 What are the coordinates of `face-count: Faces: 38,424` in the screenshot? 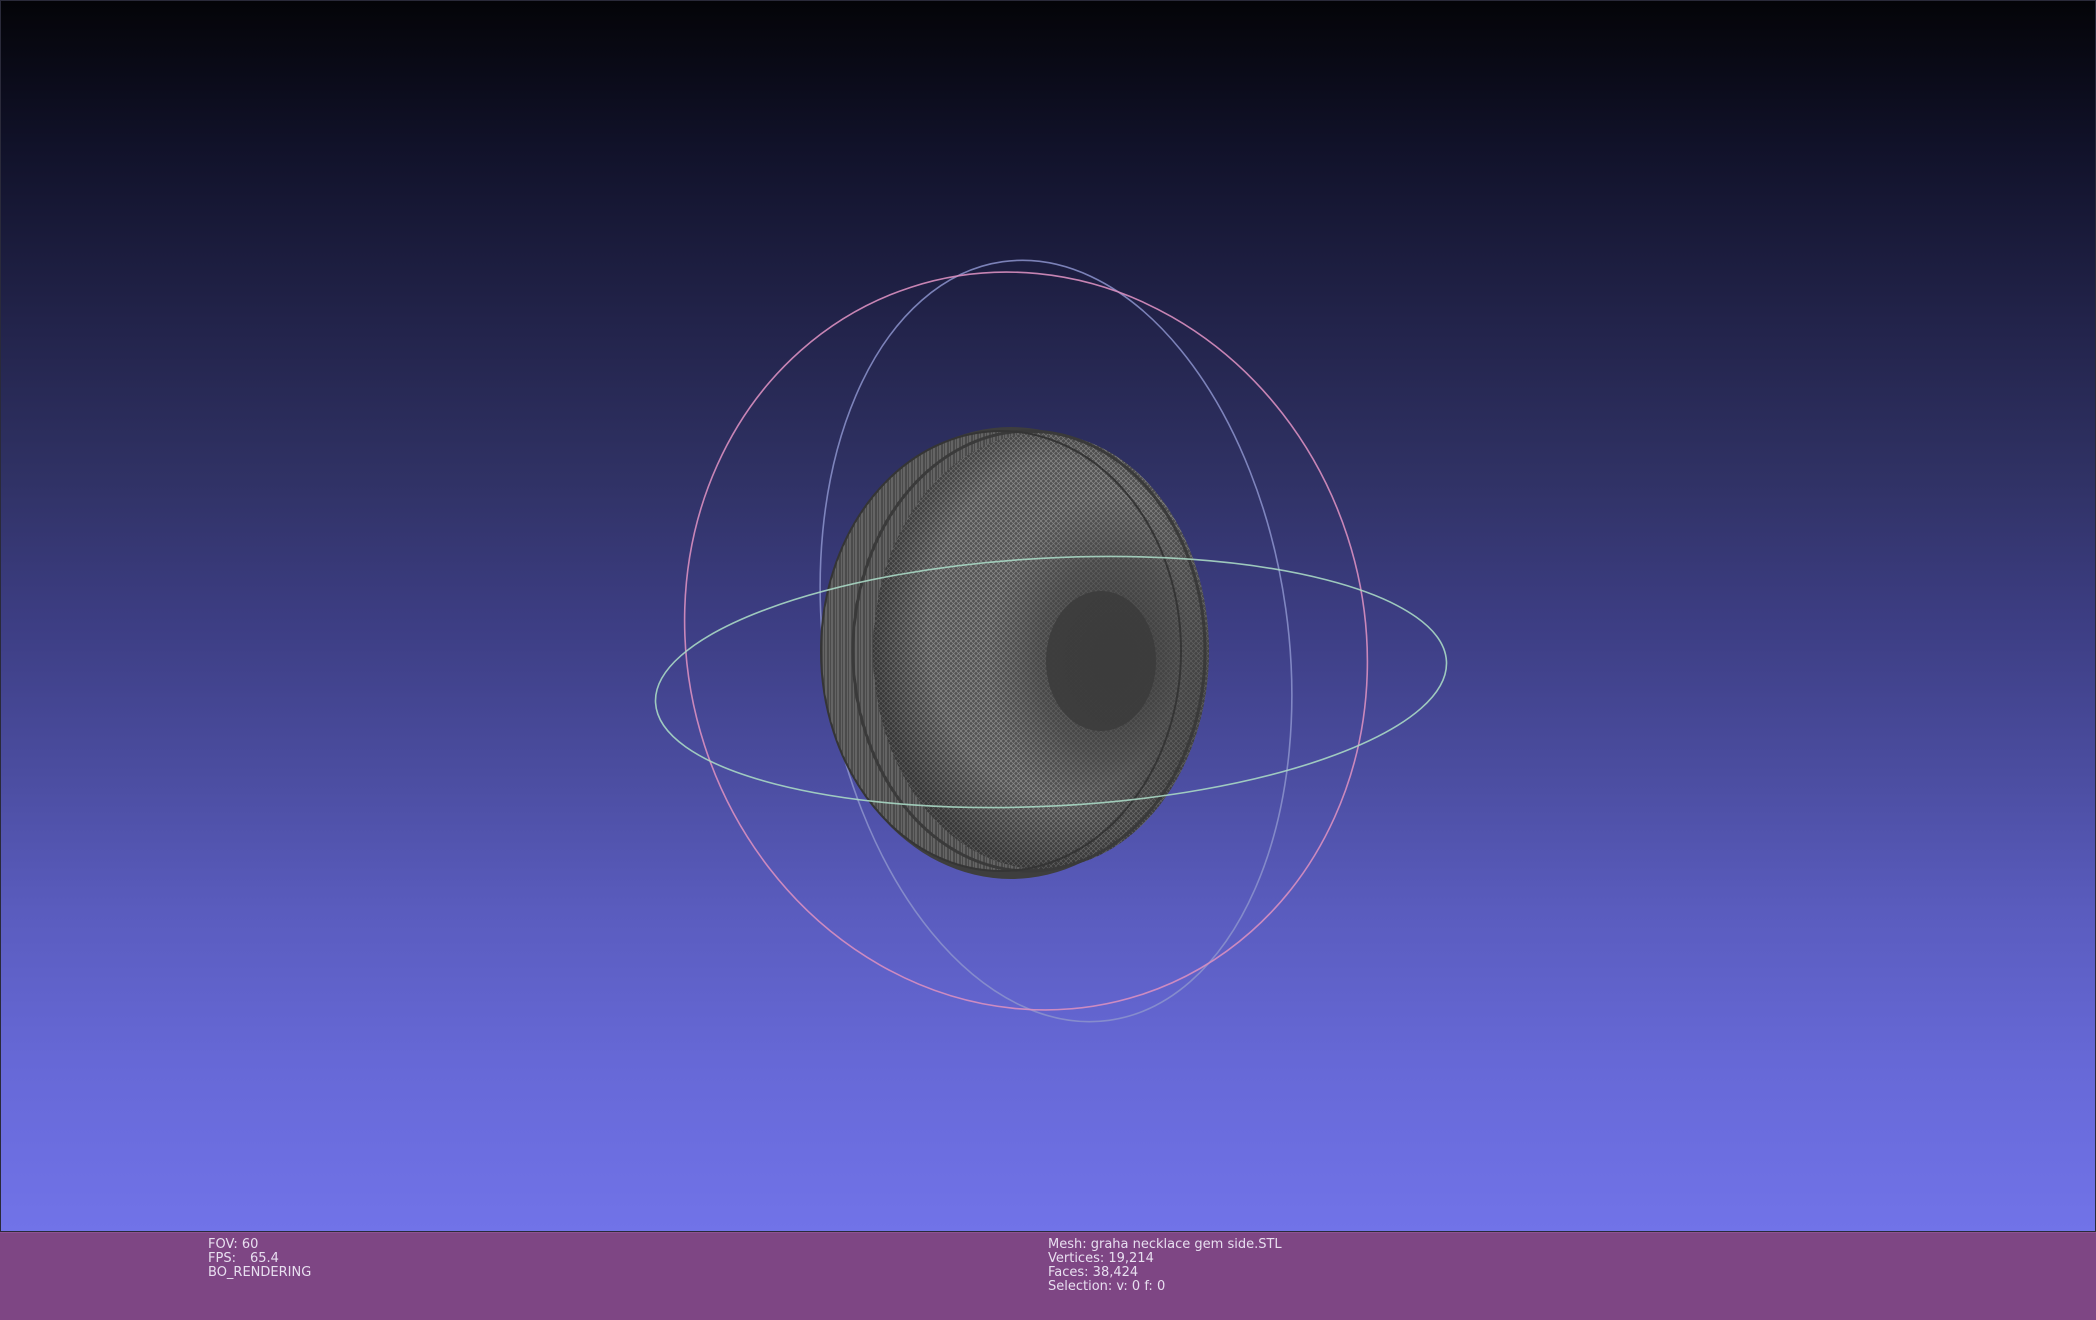 It's located at (1093, 1272).